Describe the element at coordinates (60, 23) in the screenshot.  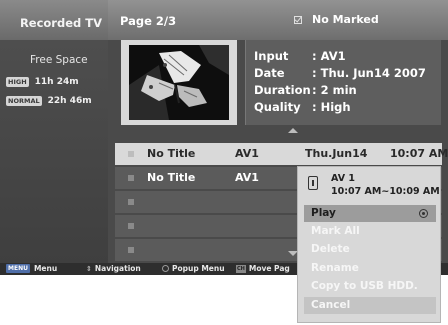
I see `sidebar-title: Recorded TV` at that location.